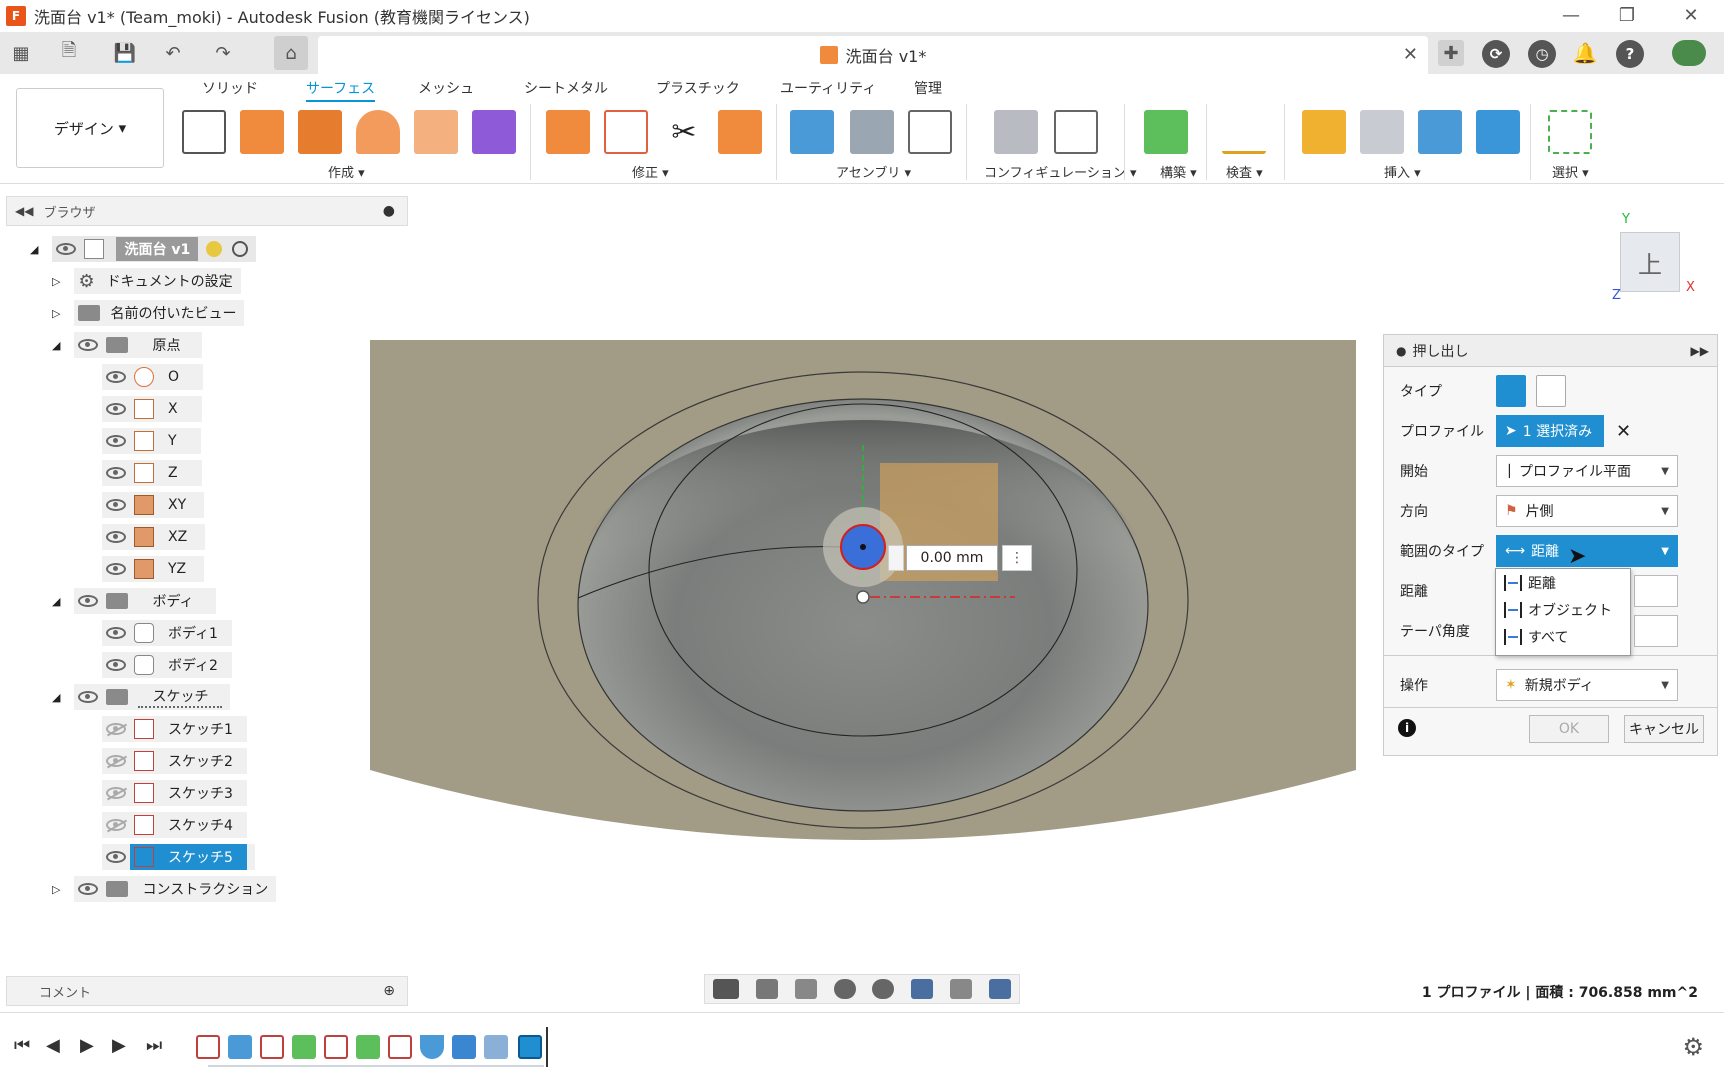  What do you see at coordinates (1656, 591) in the screenshot?
I see `distance-input` at bounding box center [1656, 591].